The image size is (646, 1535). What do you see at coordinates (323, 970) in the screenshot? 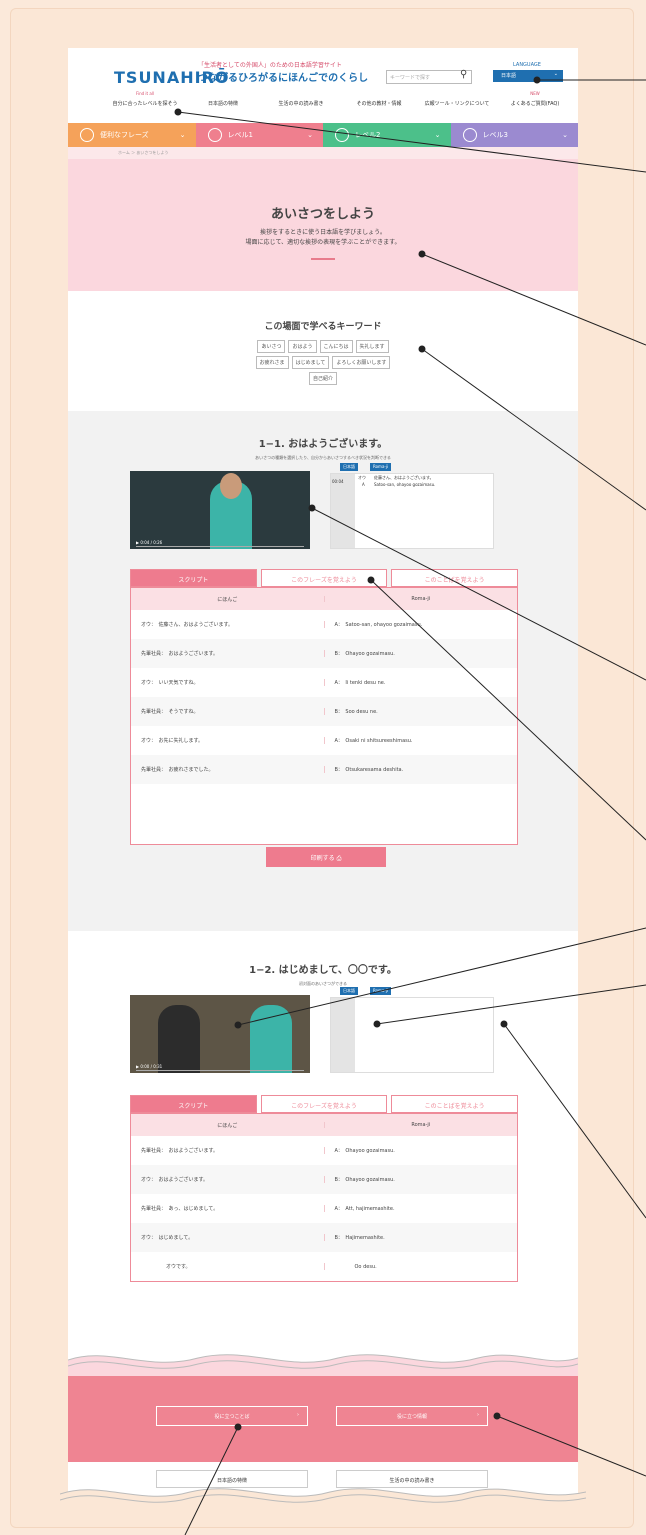
I see `lesson-2-title: 1−2. はじめまして、〇〇です。` at bounding box center [323, 970].